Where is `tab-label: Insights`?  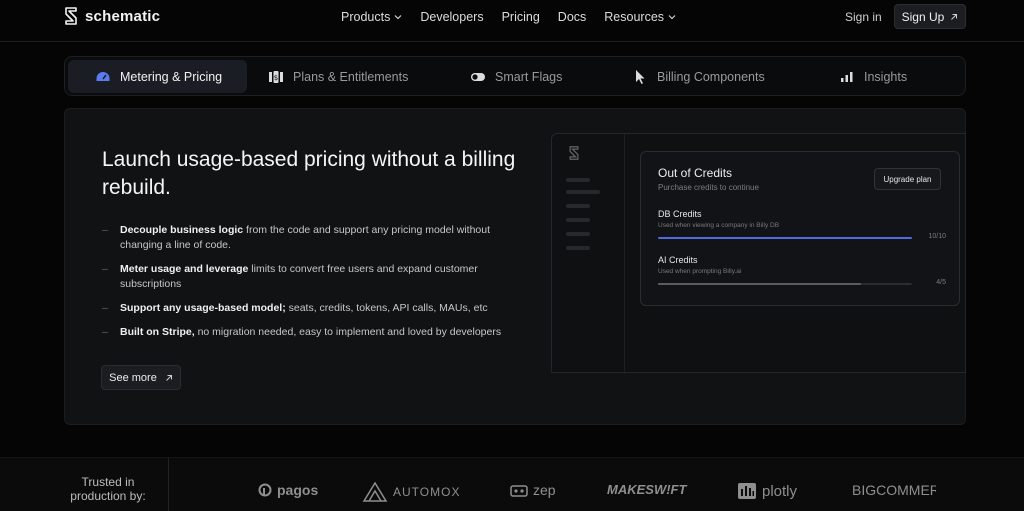
tab-label: Insights is located at coordinates (886, 76).